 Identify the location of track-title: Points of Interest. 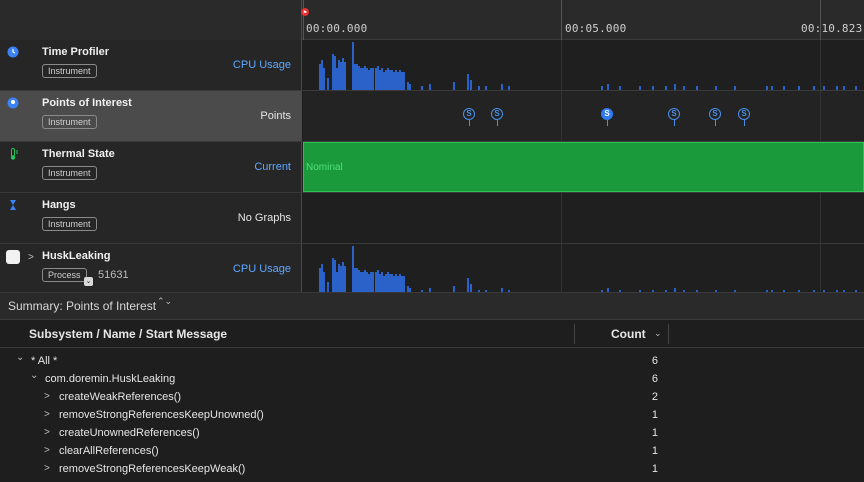
(87, 103).